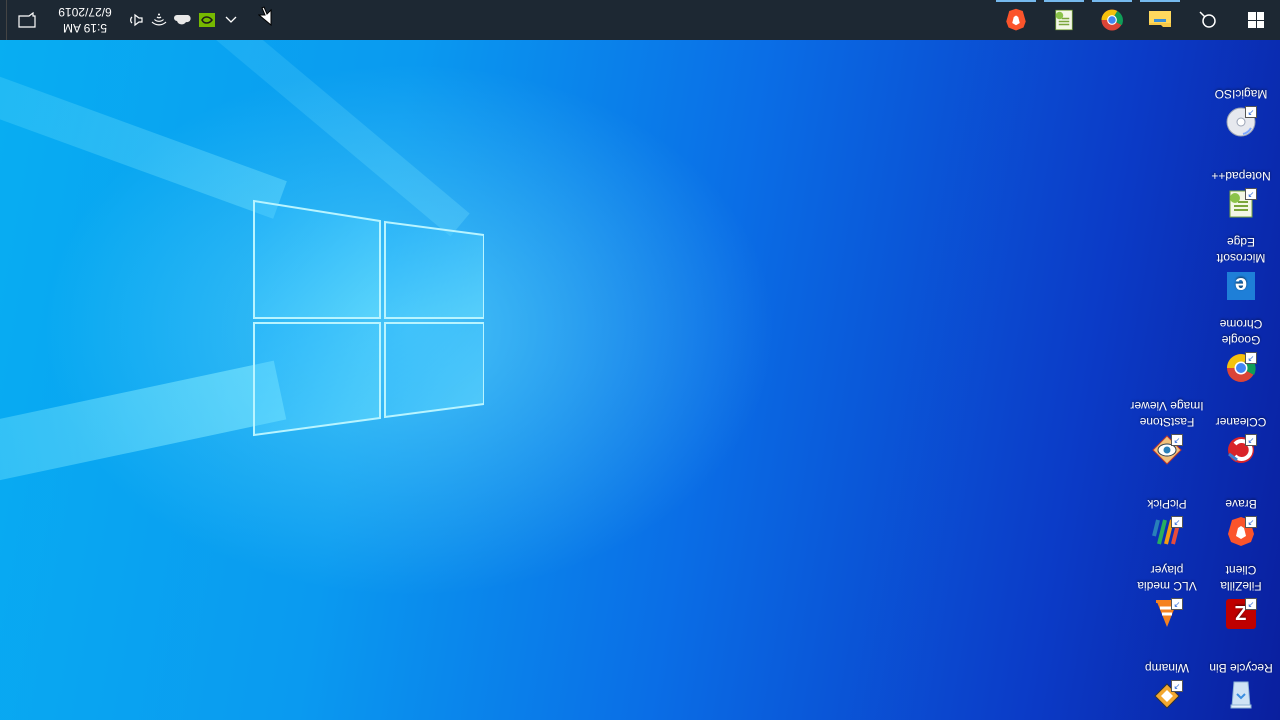 This screenshot has width=1280, height=720. Describe the element at coordinates (1241, 250) in the screenshot. I see `desktop-icon-label: Microsoft Edge` at that location.